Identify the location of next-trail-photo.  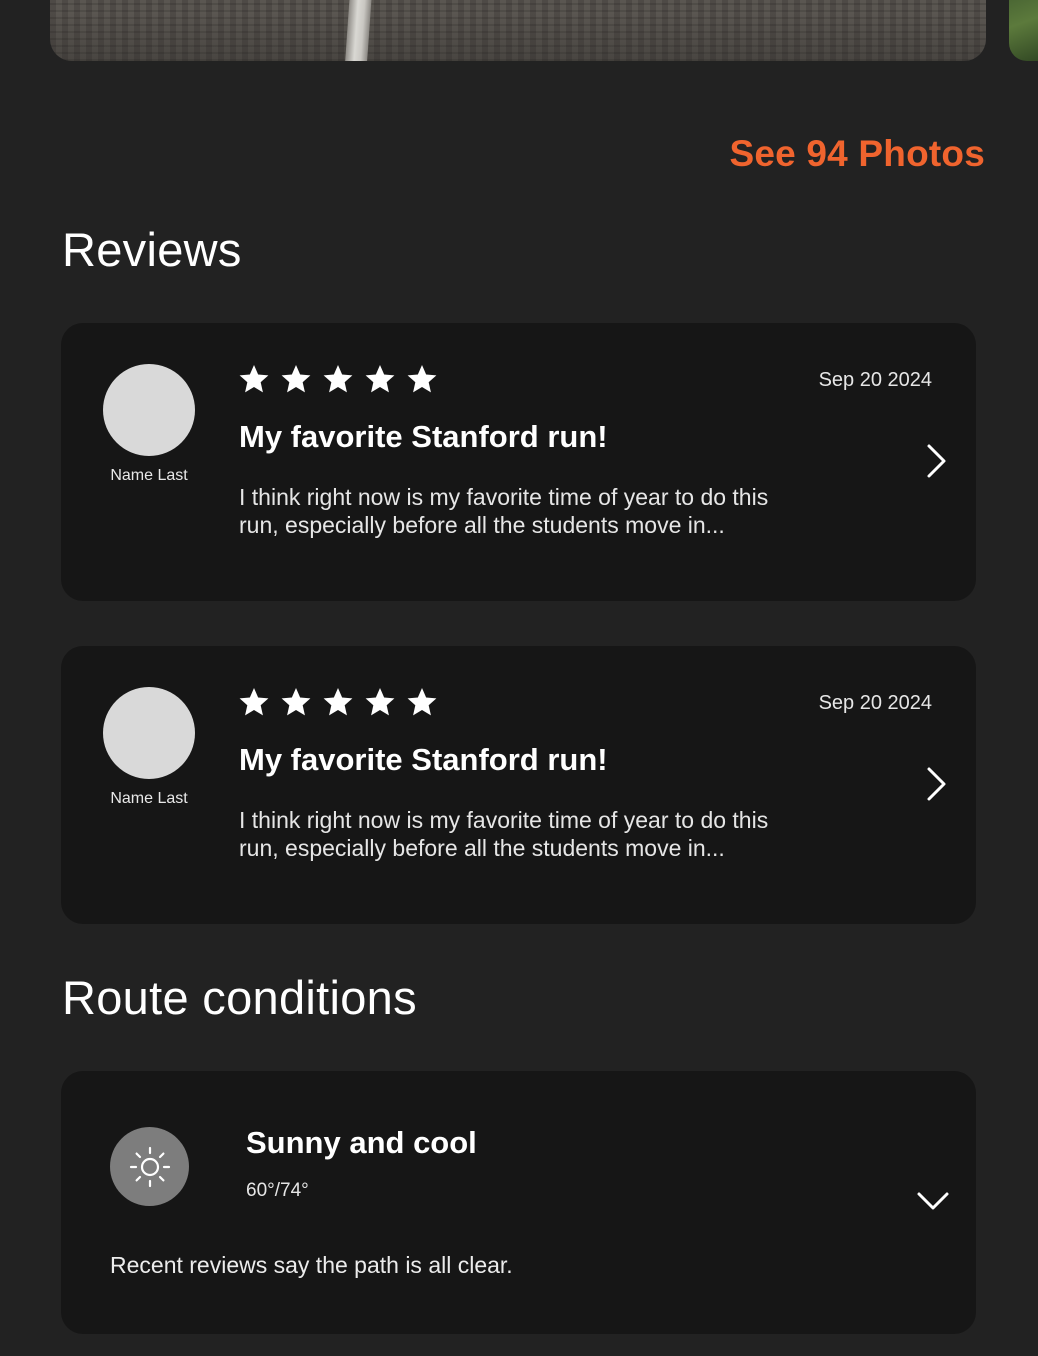
(1023, 30).